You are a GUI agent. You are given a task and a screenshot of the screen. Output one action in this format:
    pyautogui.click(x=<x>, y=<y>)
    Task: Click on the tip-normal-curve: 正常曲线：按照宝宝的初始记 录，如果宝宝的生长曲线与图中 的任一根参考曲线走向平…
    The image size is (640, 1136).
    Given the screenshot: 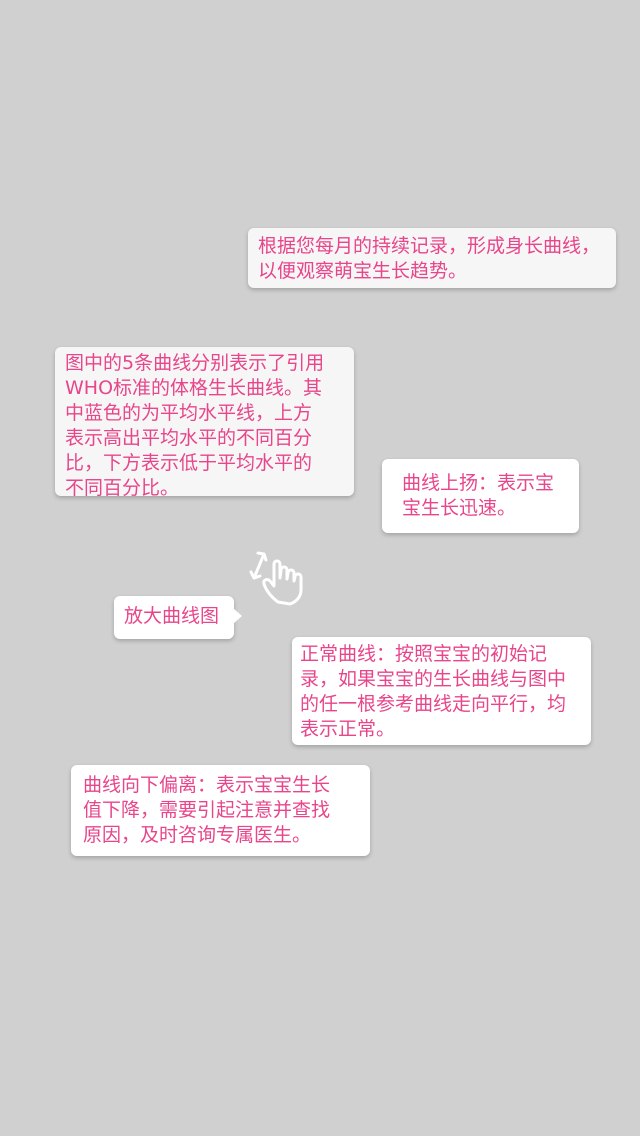 What is the action you would take?
    pyautogui.click(x=441, y=691)
    